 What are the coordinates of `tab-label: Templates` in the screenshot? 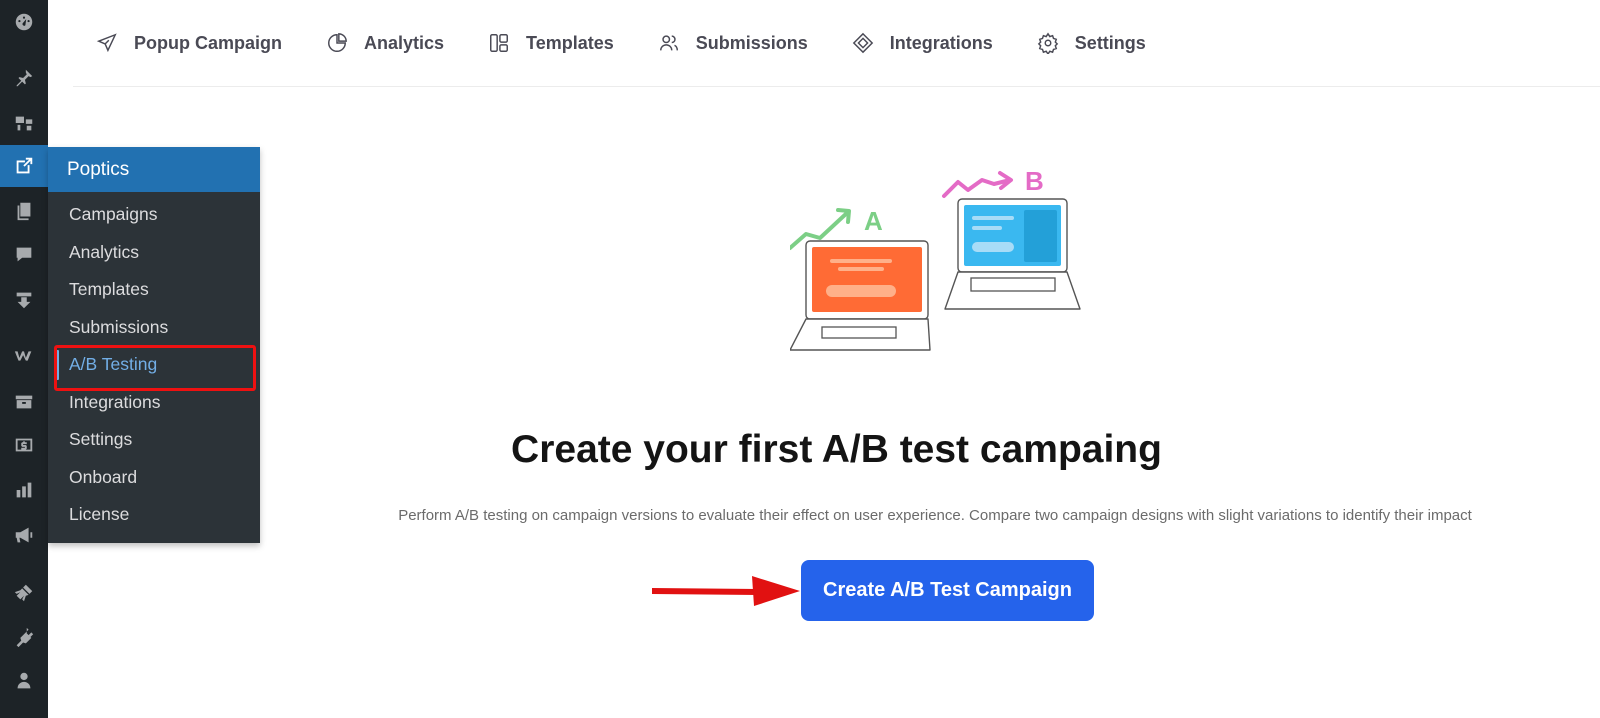 It's located at (570, 42).